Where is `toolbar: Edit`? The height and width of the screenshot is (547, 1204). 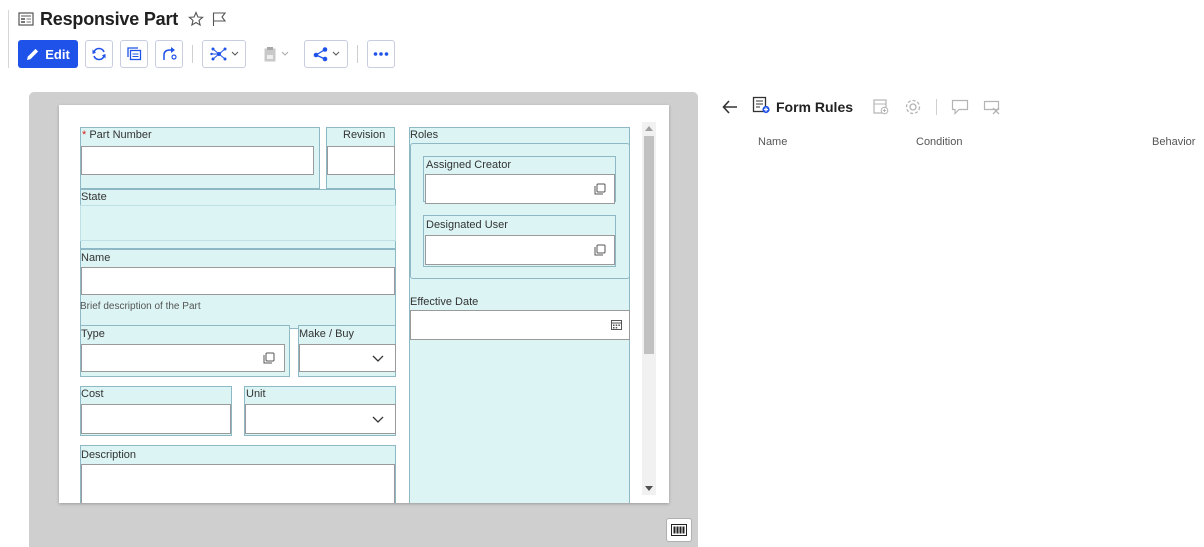
toolbar: Edit is located at coordinates (210, 54).